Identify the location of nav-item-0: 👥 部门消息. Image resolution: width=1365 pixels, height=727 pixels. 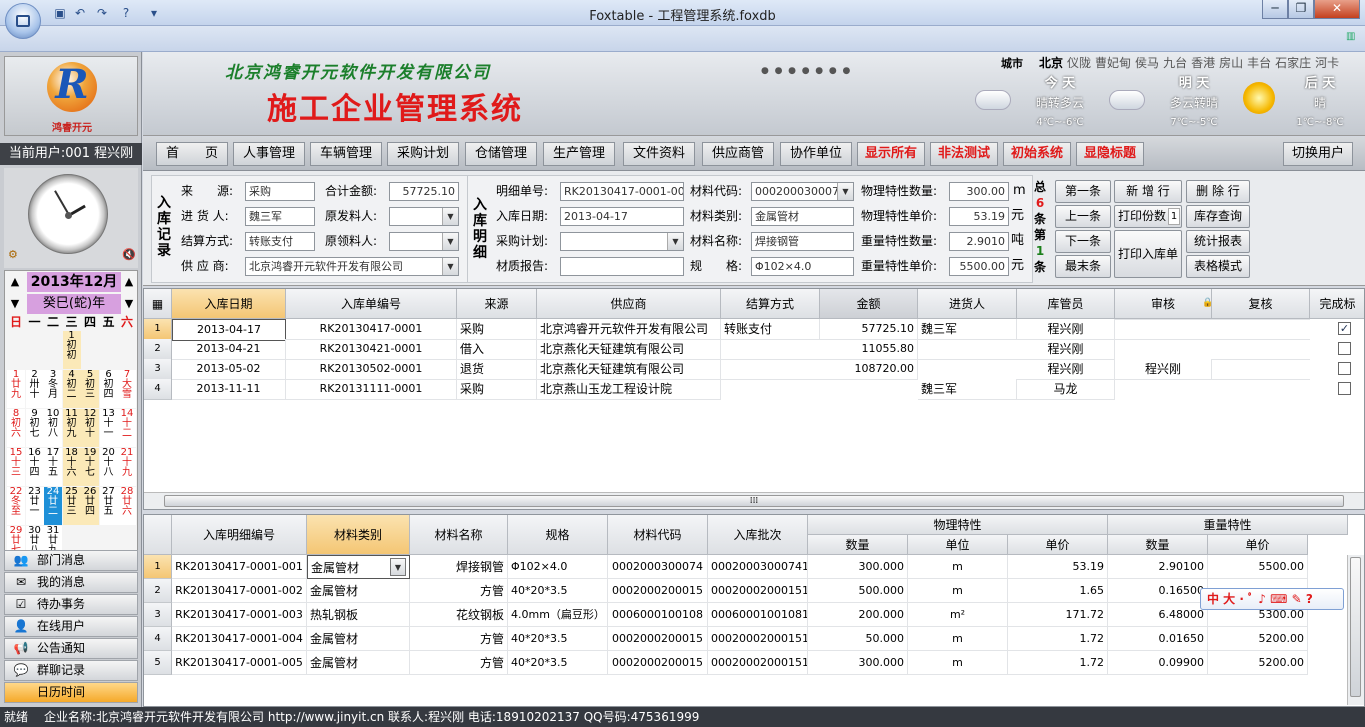
(71, 560).